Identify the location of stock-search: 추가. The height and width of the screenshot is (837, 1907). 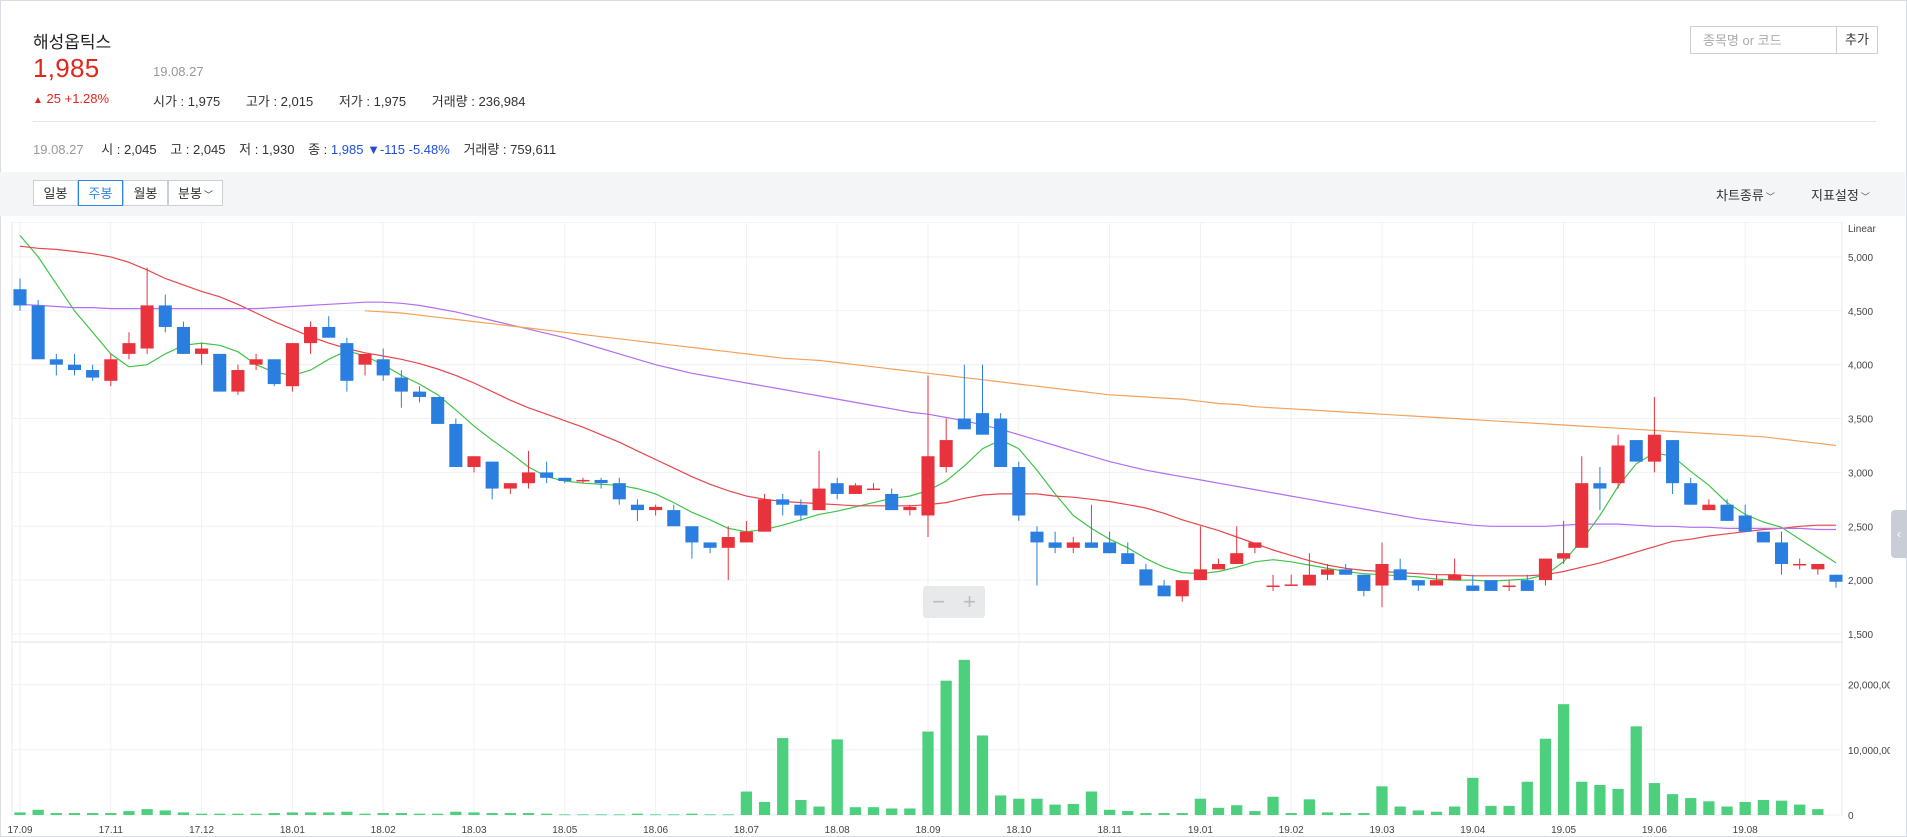
(1784, 40).